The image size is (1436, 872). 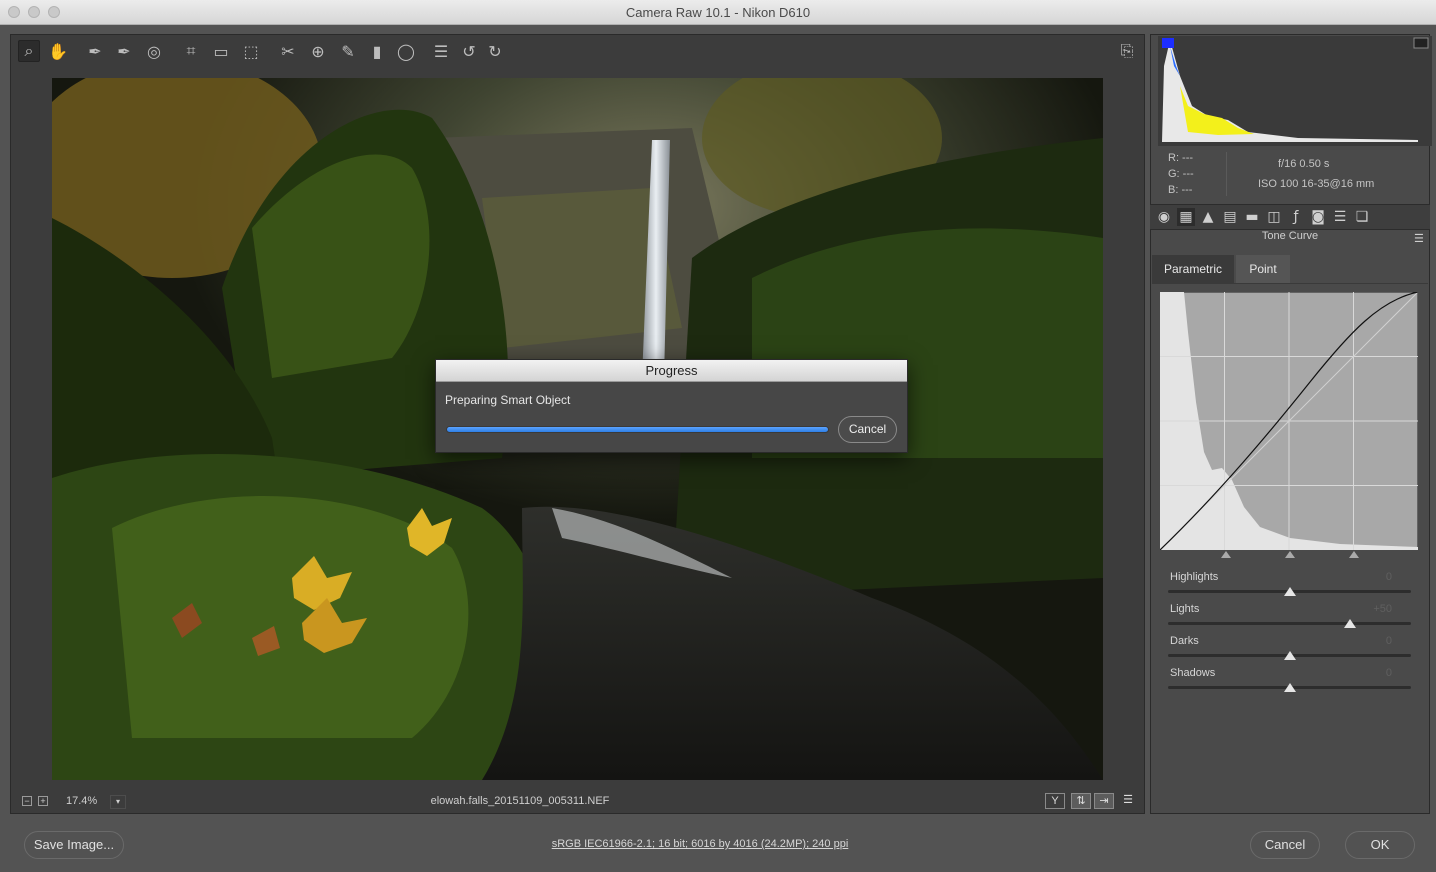 I want to click on lens-corrections-panel-icon: ◫, so click(x=1274, y=217).